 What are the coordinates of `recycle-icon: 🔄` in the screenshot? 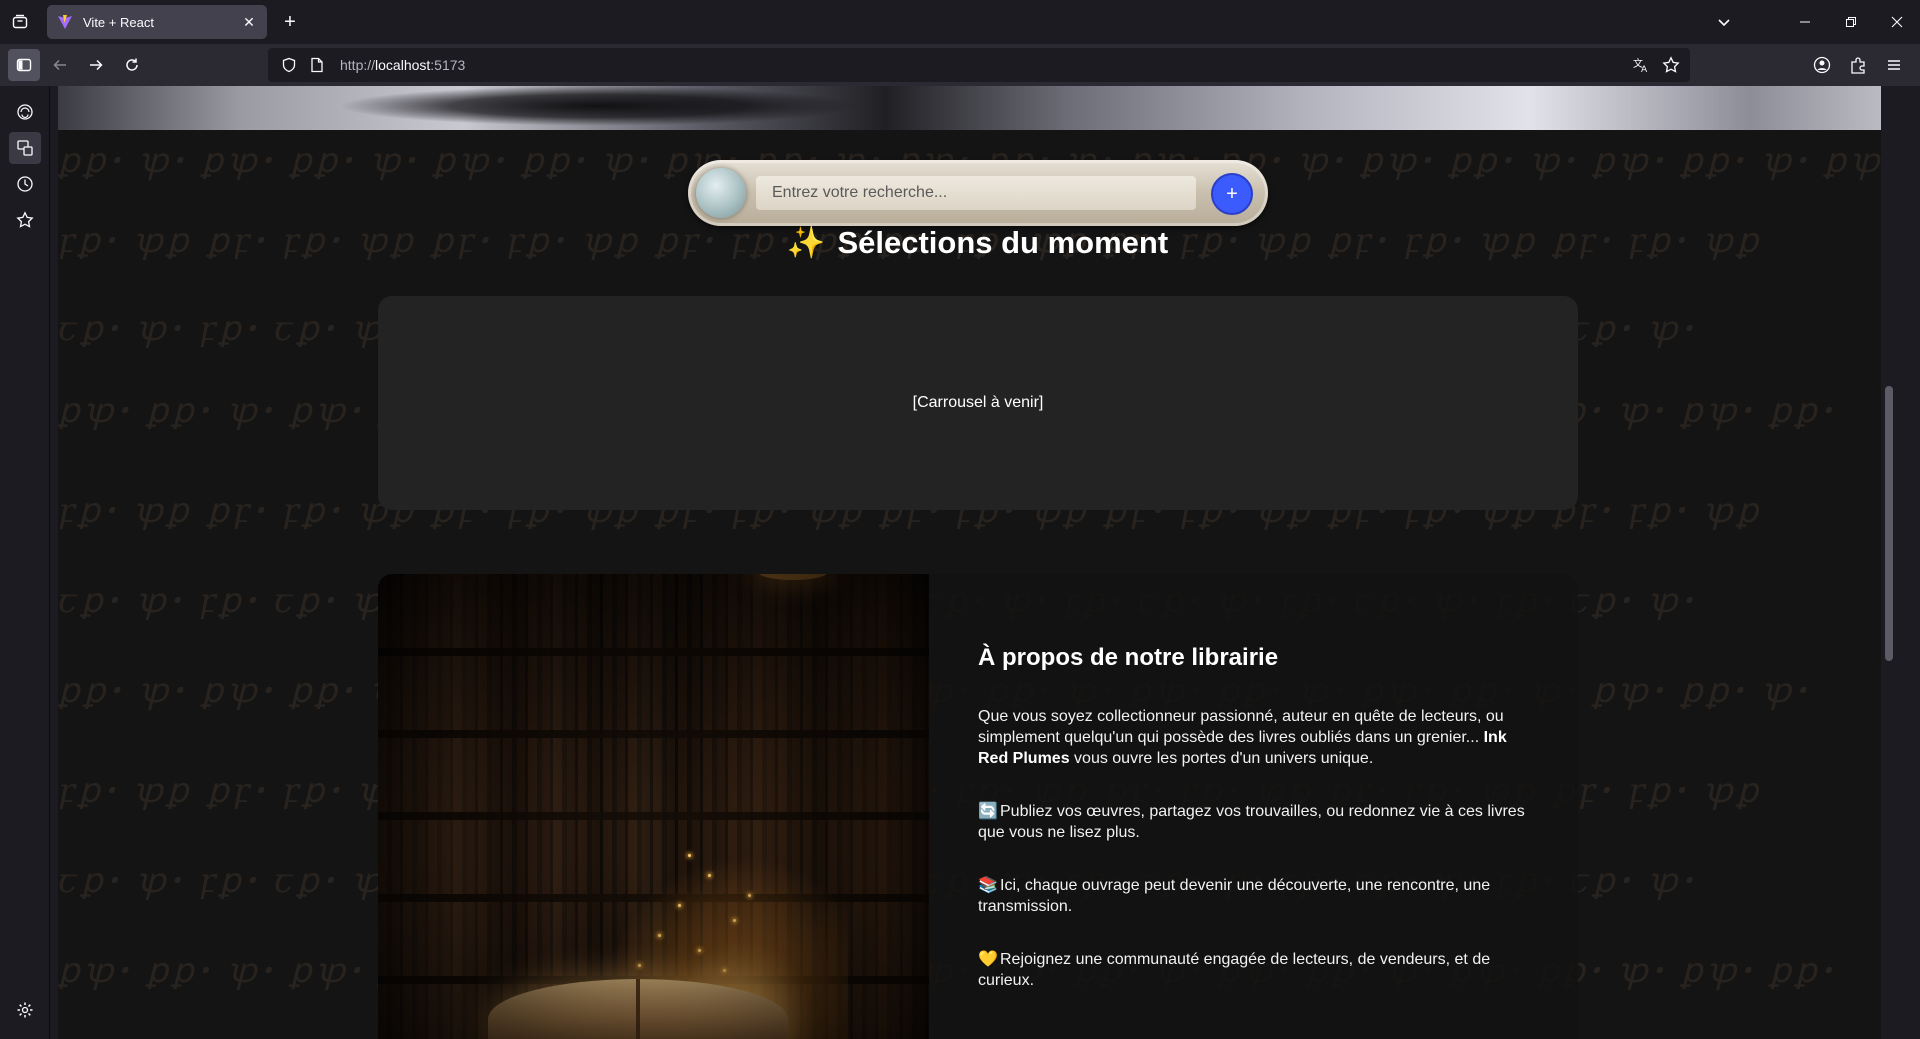 It's located at (988, 811).